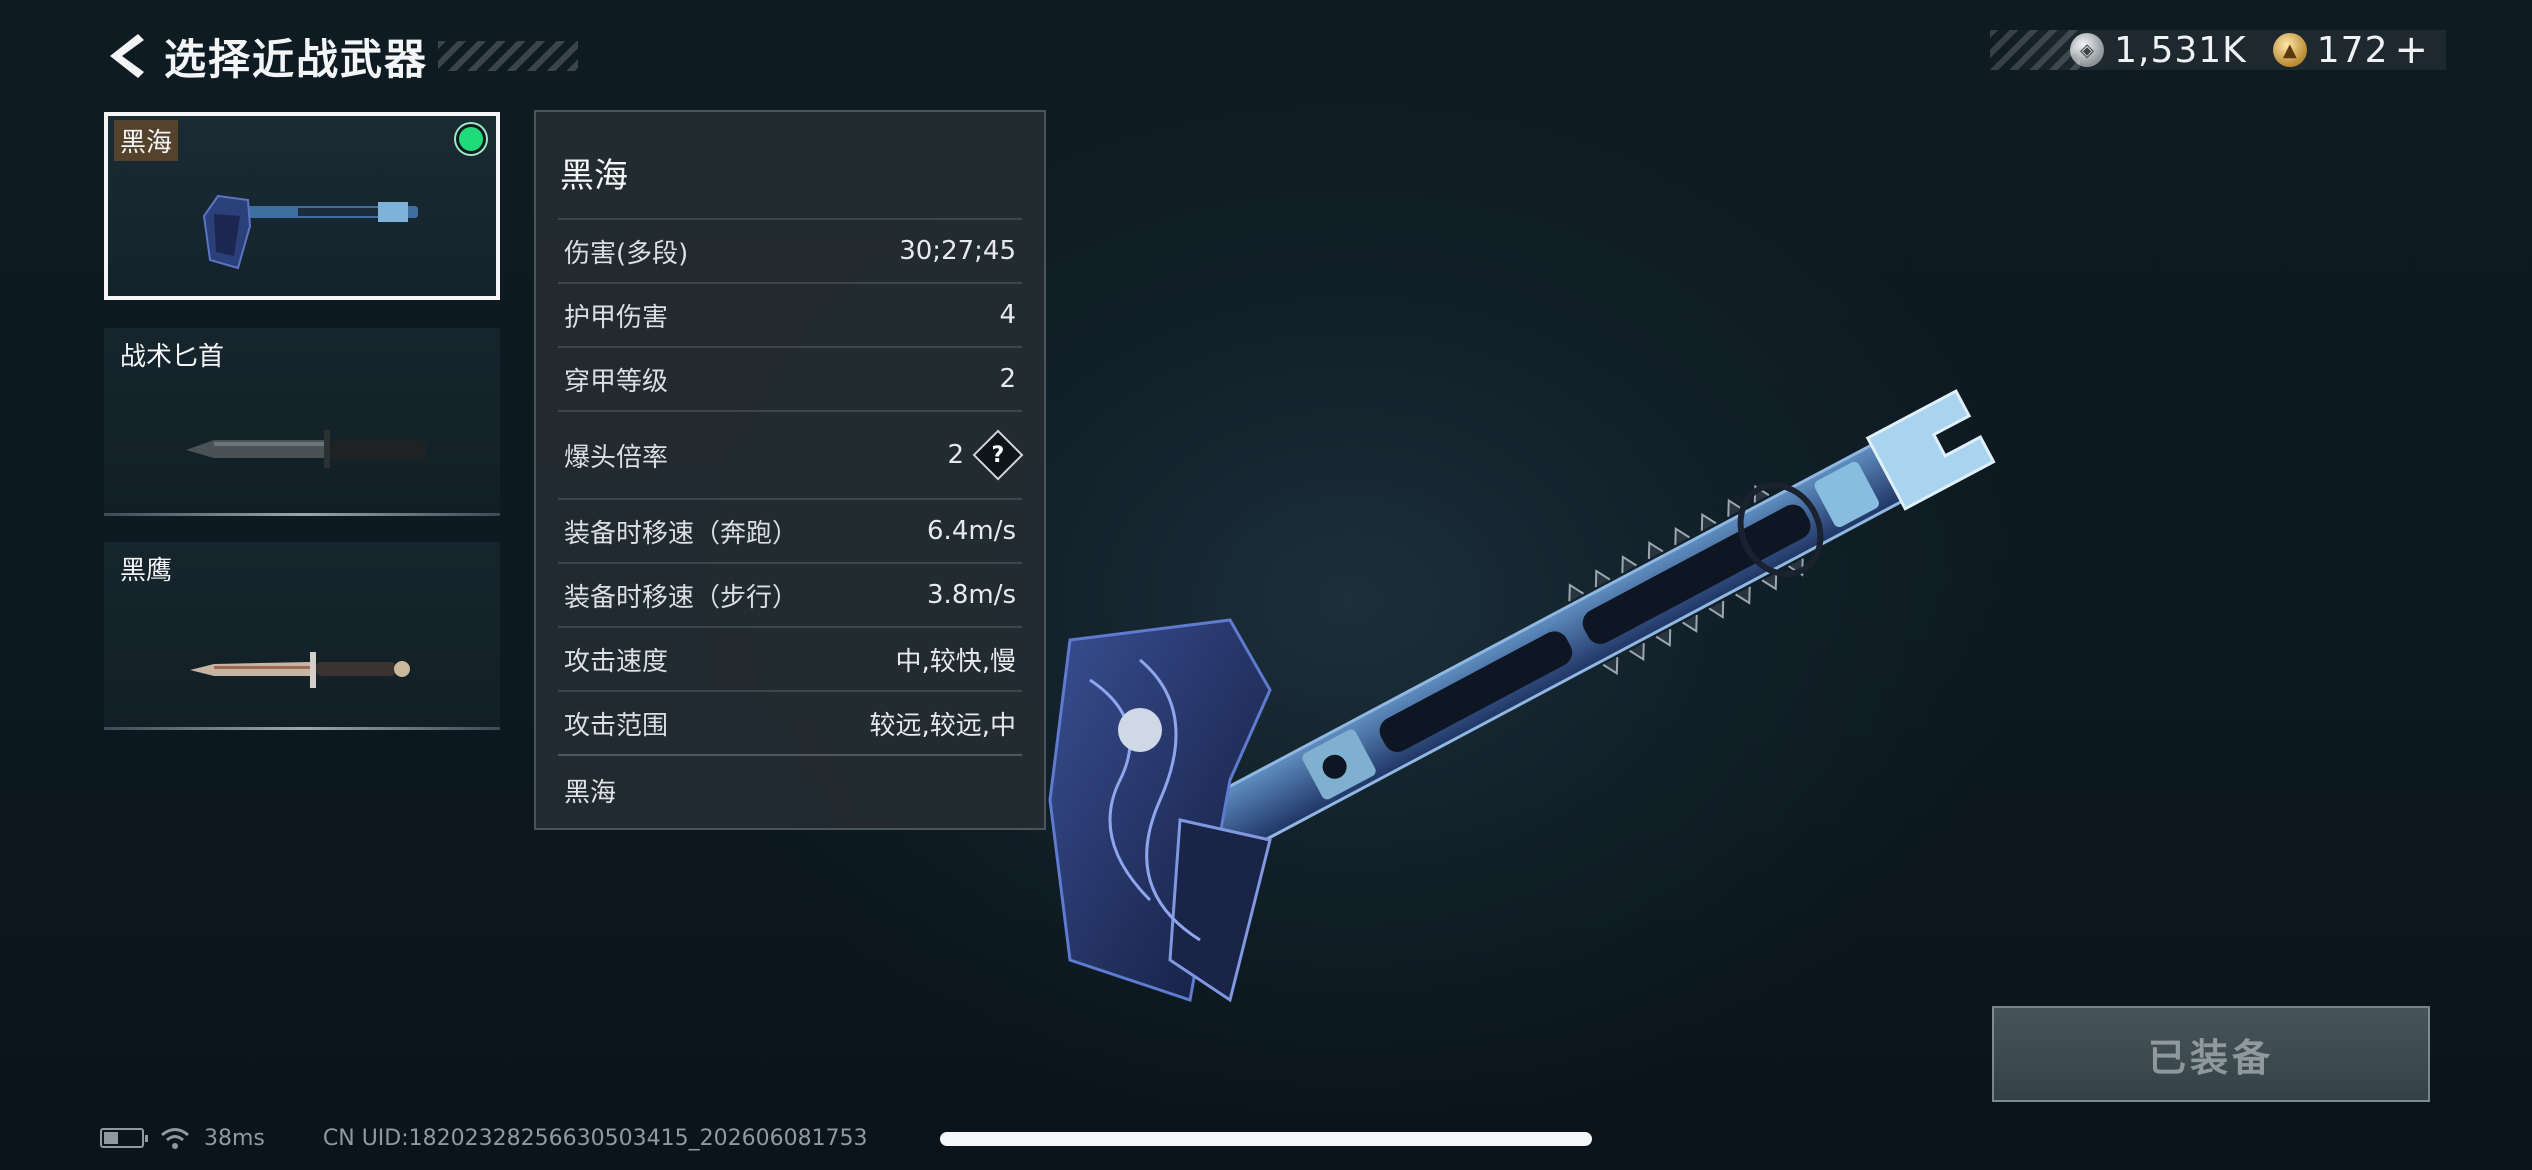  Describe the element at coordinates (300, 670) in the screenshot. I see `dagger-thumbnail` at that location.